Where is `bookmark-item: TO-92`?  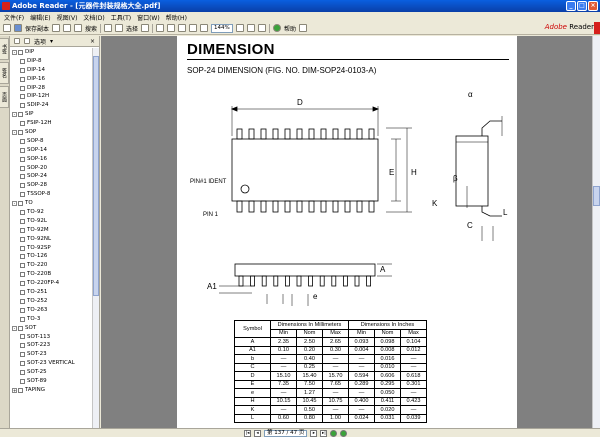 bookmark-item: TO-92 is located at coordinates (51, 212).